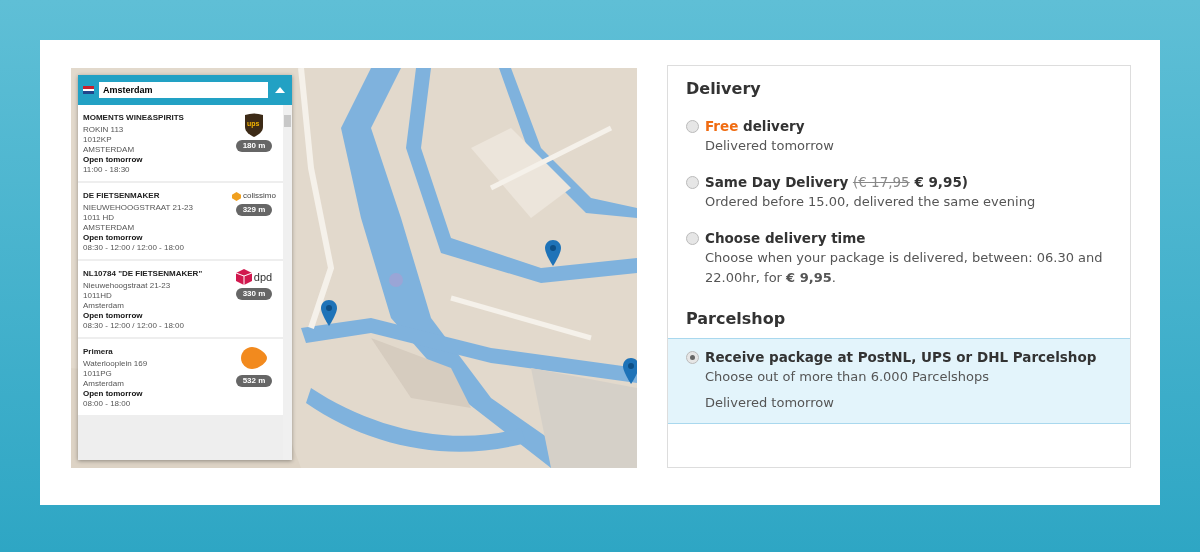 Image resolution: width=1200 pixels, height=552 pixels. Describe the element at coordinates (122, 196) in the screenshot. I see `shop-name: DE FIETSENMAKER` at that location.